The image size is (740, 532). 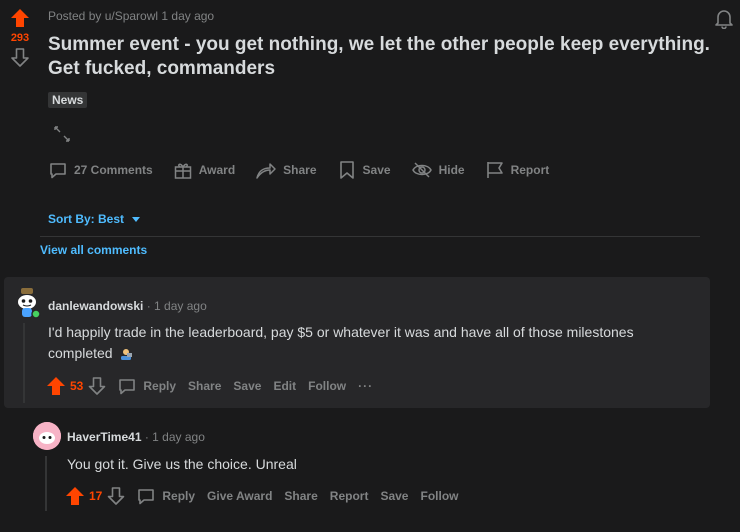 I want to click on comment-author: HaverTime41 · 1 day ago, so click(x=136, y=437).